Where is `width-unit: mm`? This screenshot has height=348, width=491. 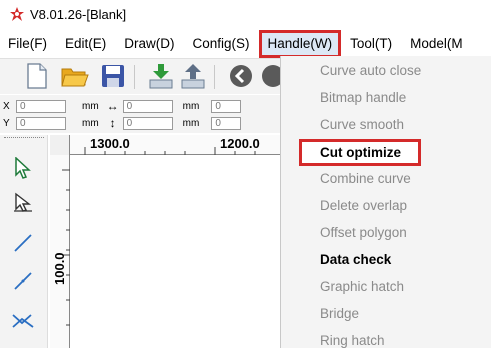
width-unit: mm is located at coordinates (191, 106).